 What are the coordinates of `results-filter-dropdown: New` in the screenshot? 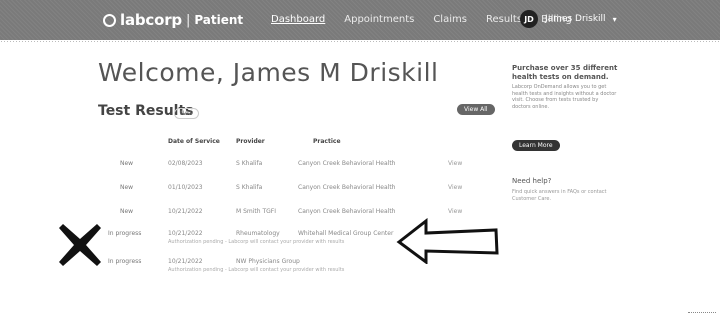 It's located at (187, 113).